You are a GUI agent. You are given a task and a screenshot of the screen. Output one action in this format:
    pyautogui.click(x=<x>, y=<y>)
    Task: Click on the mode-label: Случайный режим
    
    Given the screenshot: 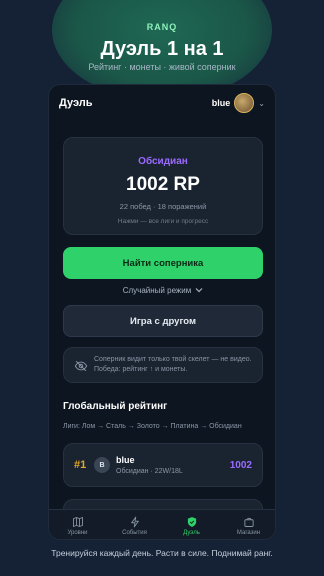 What is the action you would take?
    pyautogui.click(x=157, y=290)
    